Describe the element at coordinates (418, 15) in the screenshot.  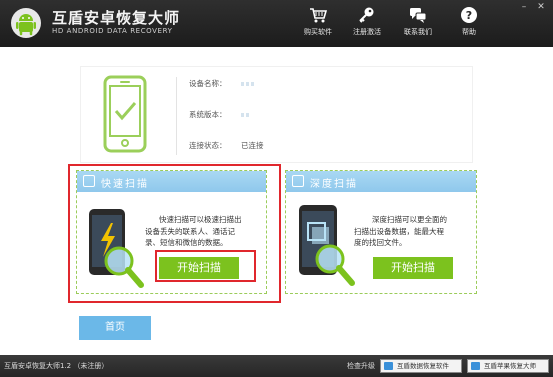
I see `chat-icon` at that location.